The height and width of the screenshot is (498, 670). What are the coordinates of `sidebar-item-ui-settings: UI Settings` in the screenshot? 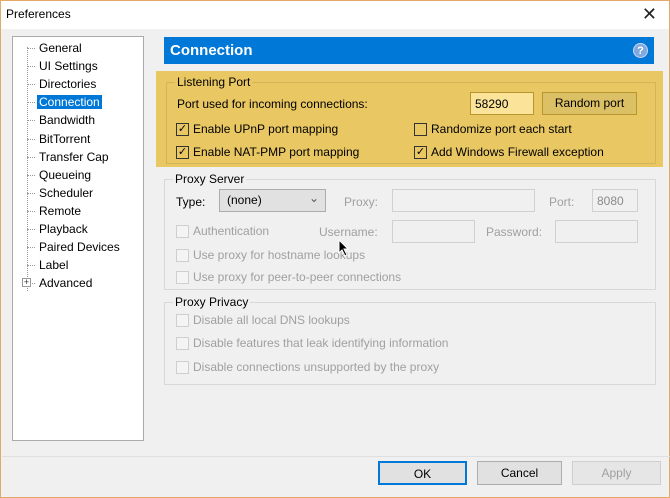 It's located at (64, 66).